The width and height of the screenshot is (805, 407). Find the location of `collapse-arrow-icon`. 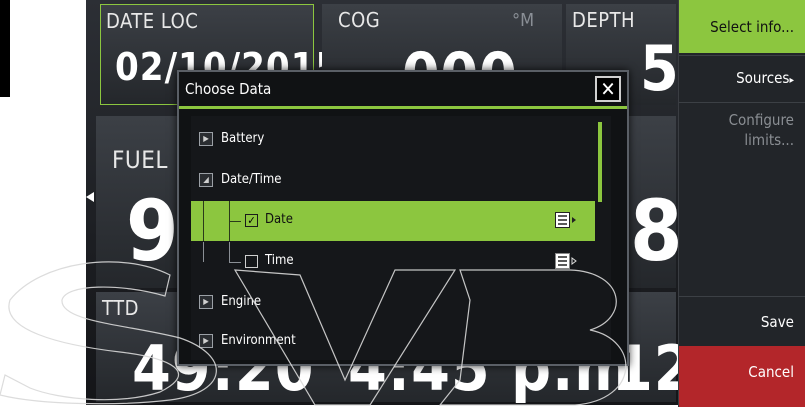

collapse-arrow-icon is located at coordinates (90, 197).